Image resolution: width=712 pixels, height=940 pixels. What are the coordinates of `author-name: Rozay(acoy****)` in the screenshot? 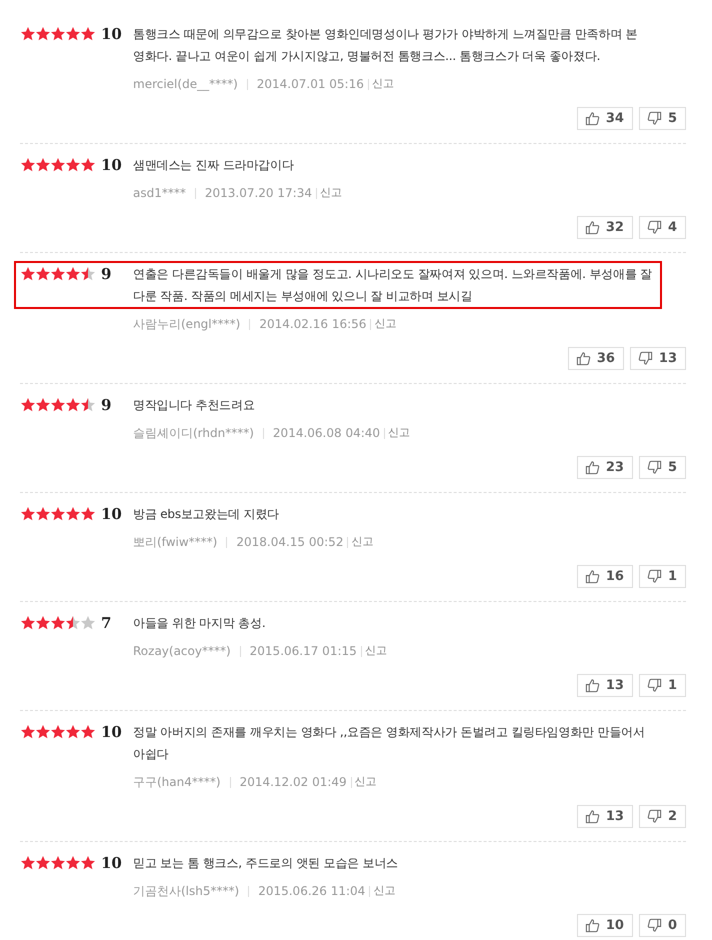 It's located at (182, 651).